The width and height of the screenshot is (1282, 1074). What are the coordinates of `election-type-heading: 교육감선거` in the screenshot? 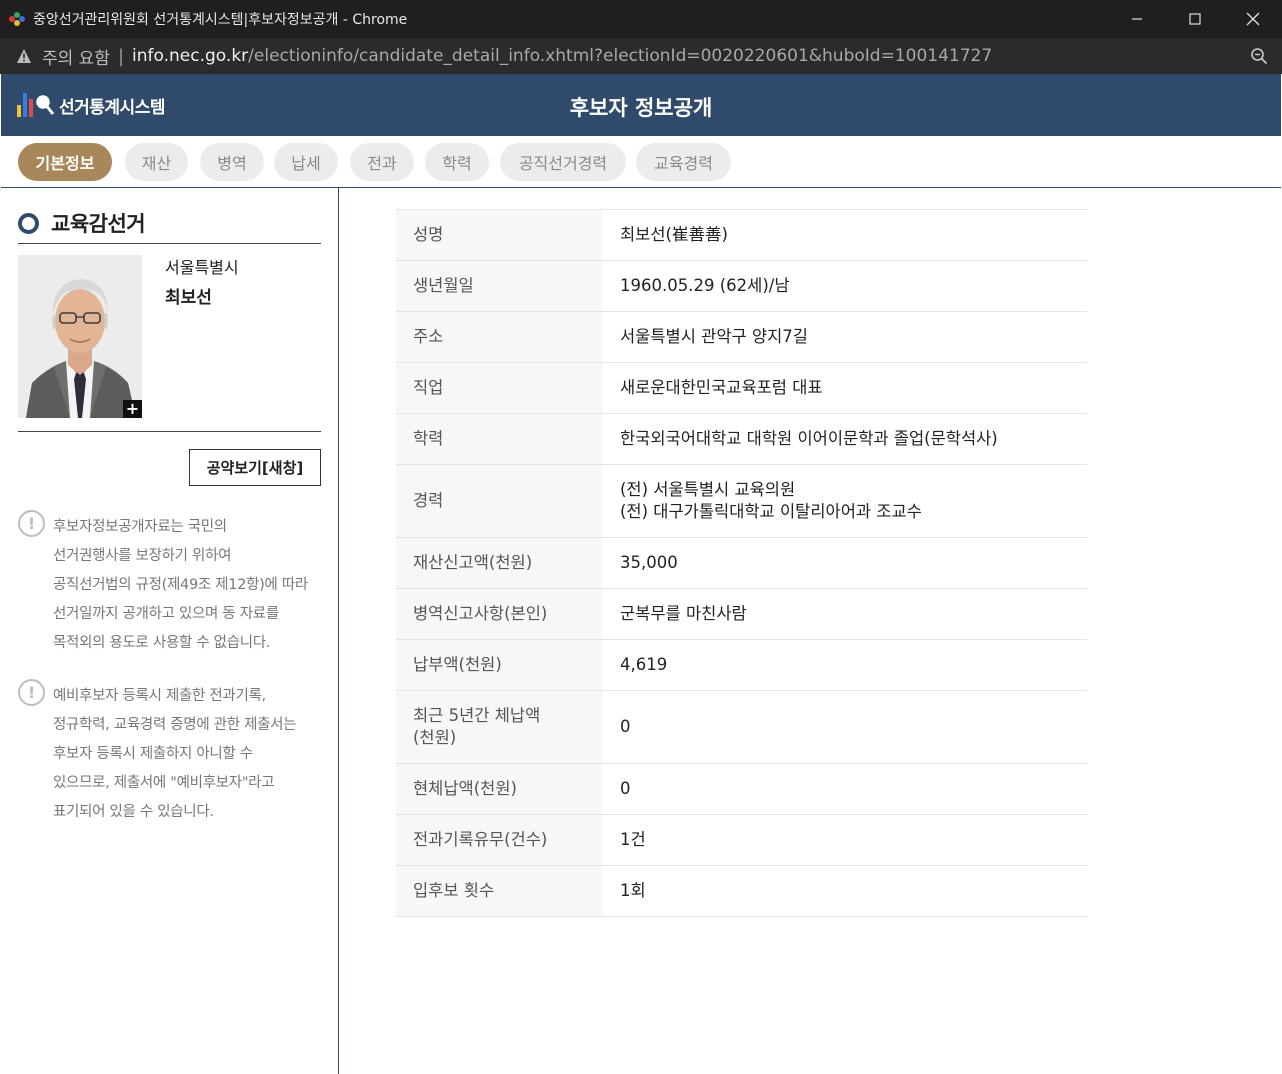 It's located at (82, 223).